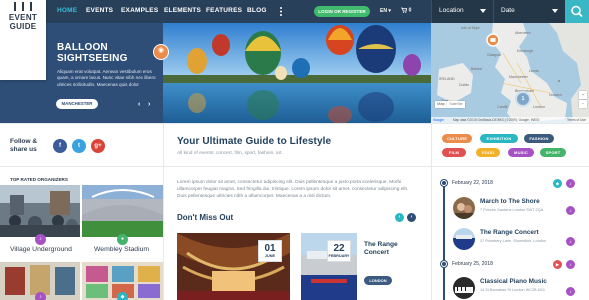 Image resolution: width=589 pixels, height=300 pixels. Describe the element at coordinates (122, 296) in the screenshot. I see `exhibition-icon: ◆` at that location.